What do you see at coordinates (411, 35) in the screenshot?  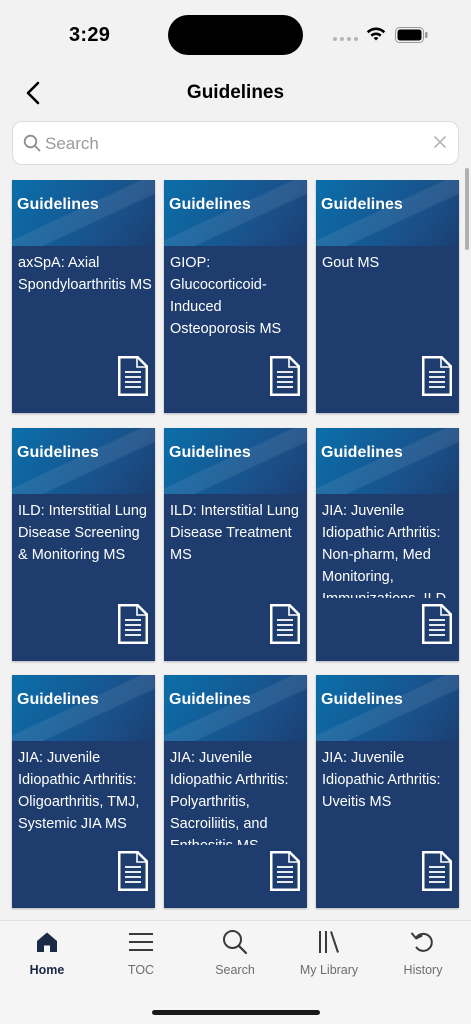 I see `battery-icon` at bounding box center [411, 35].